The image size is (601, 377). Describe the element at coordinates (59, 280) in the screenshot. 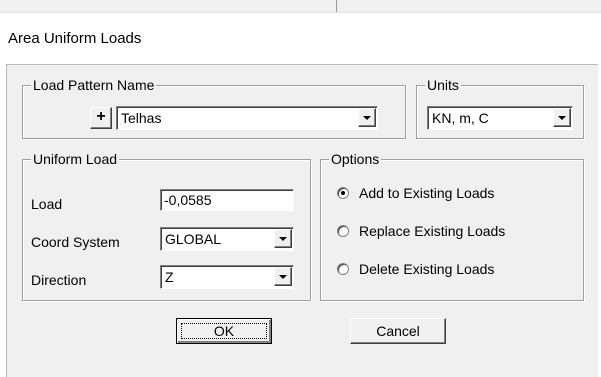

I see `direction-label: Direction` at that location.